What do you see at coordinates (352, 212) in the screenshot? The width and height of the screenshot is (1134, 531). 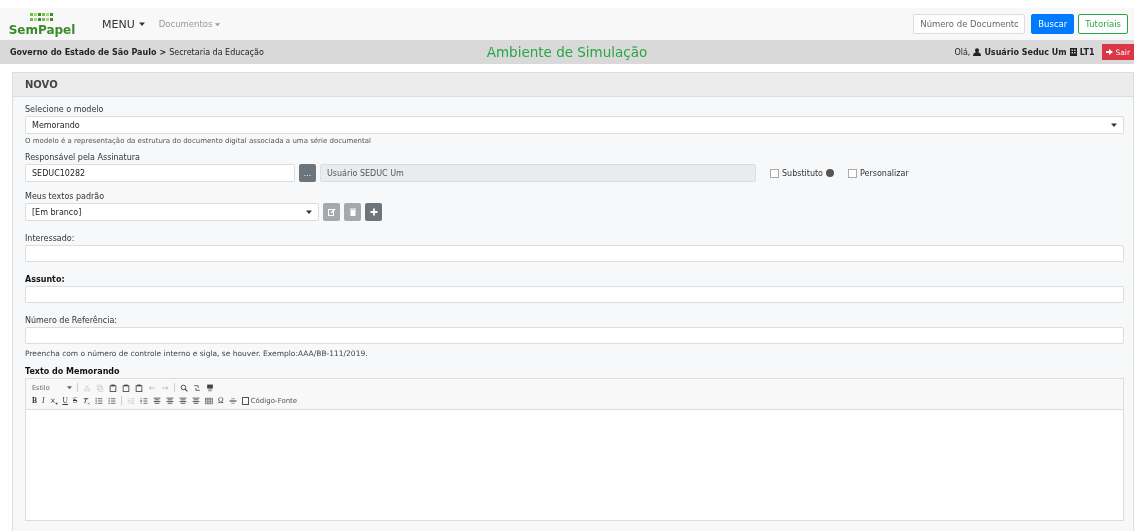 I see `trash-icon` at bounding box center [352, 212].